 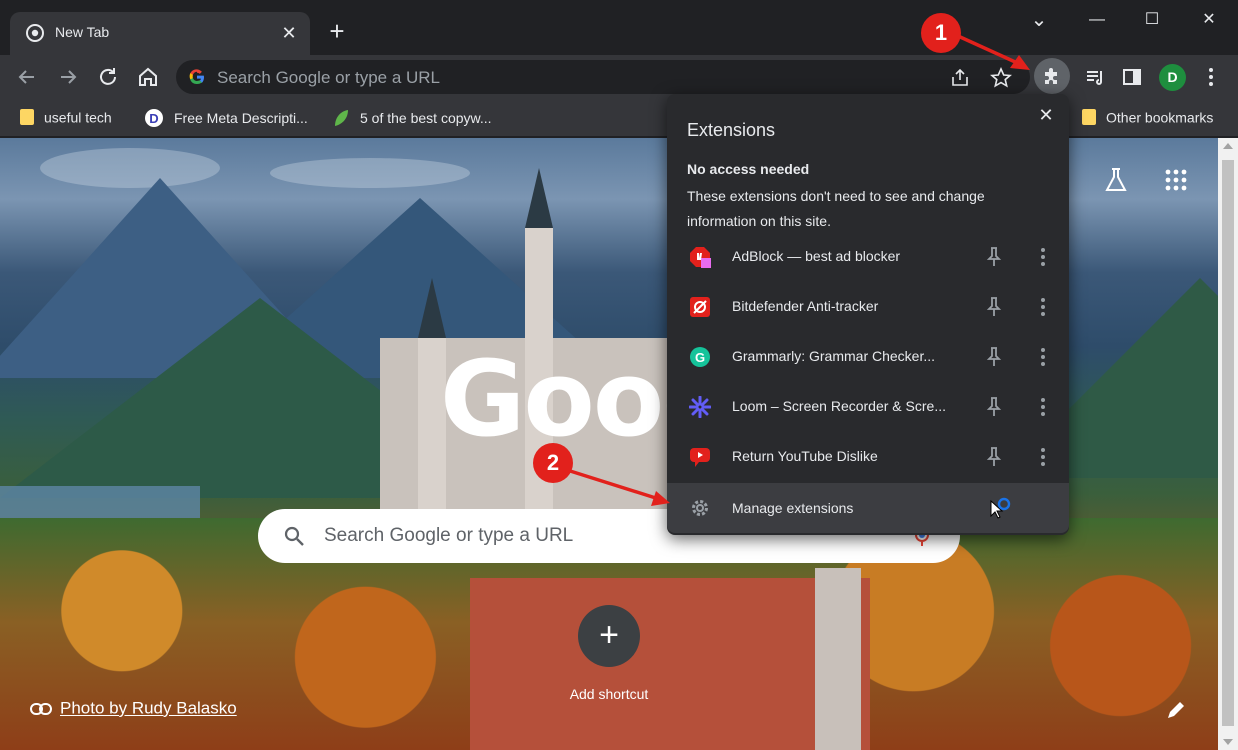 I want to click on apps-grid-icon, so click(x=1176, y=180).